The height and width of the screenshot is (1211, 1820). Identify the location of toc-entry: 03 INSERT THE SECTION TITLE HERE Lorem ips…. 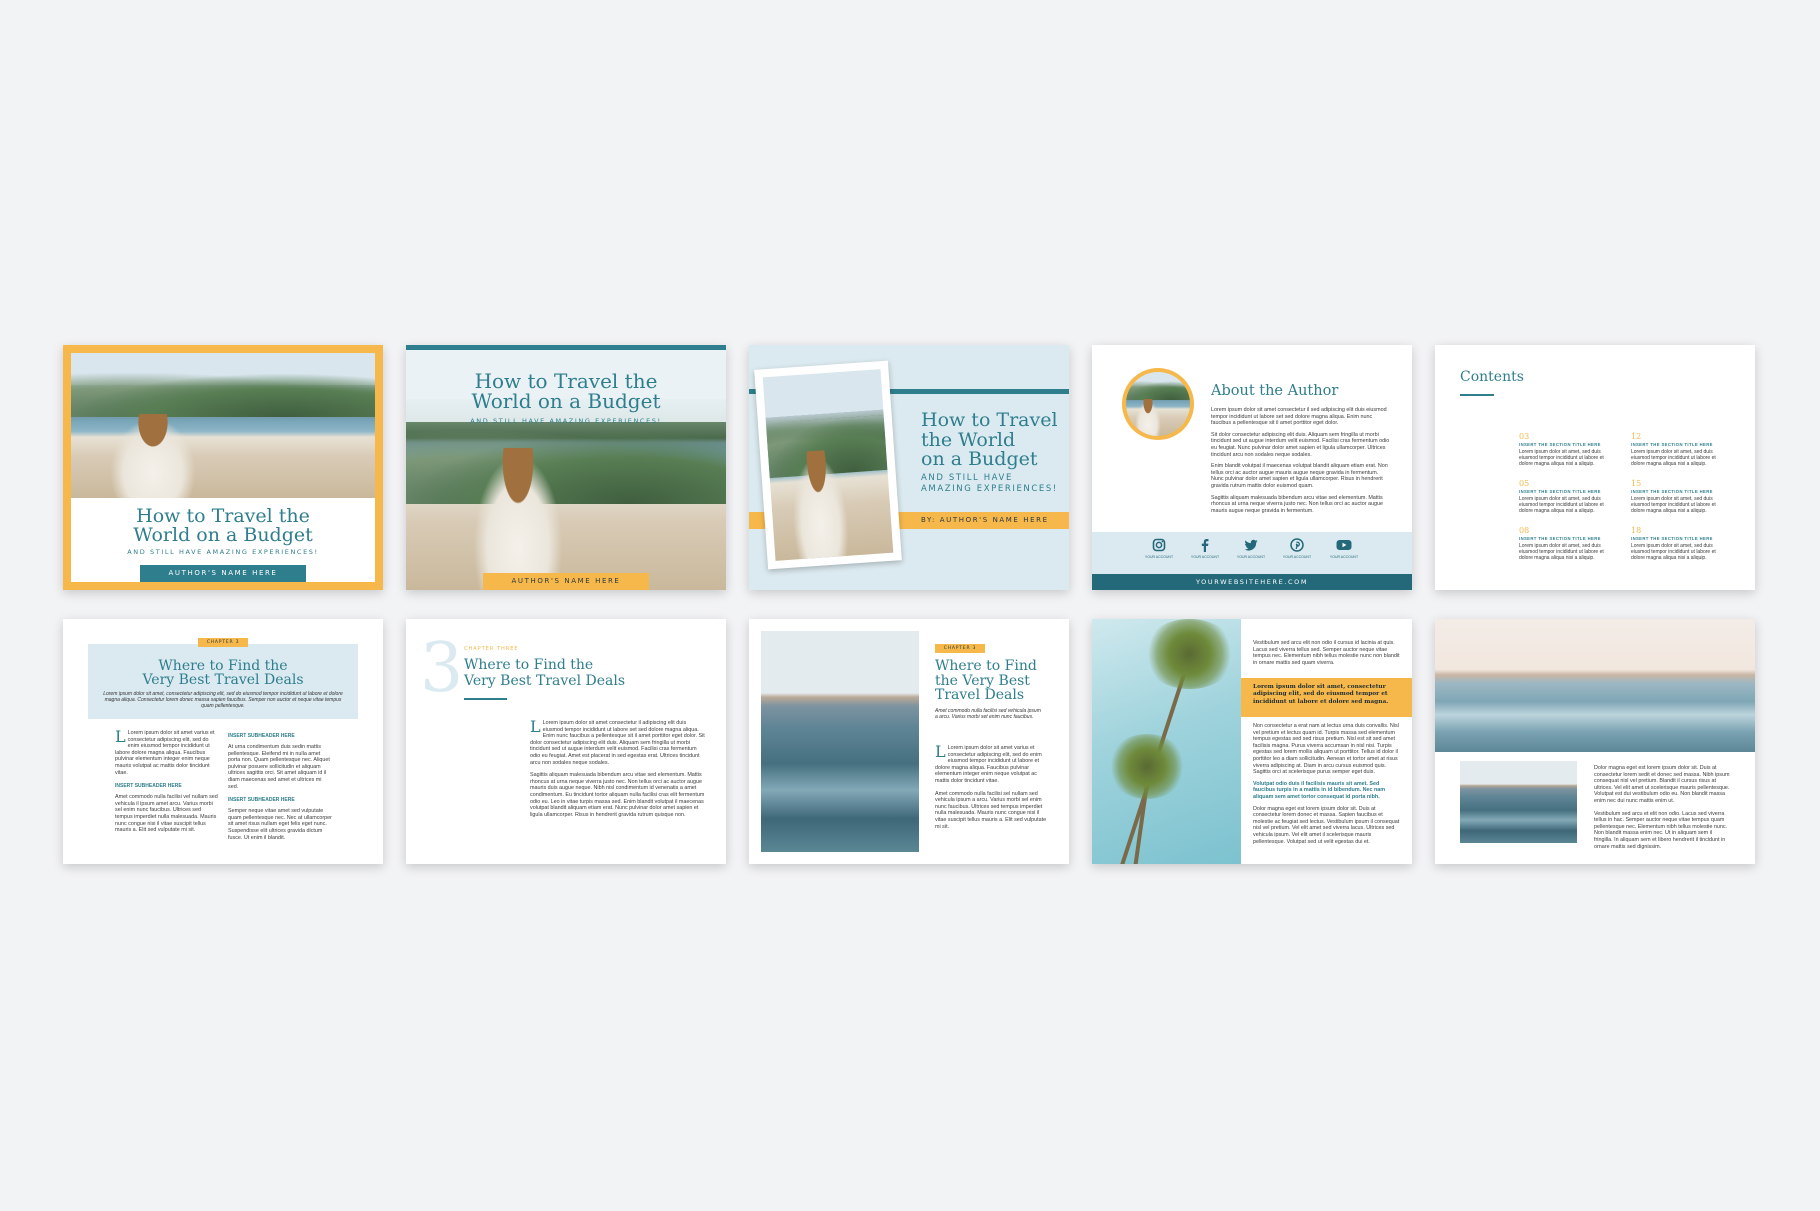
(1569, 449).